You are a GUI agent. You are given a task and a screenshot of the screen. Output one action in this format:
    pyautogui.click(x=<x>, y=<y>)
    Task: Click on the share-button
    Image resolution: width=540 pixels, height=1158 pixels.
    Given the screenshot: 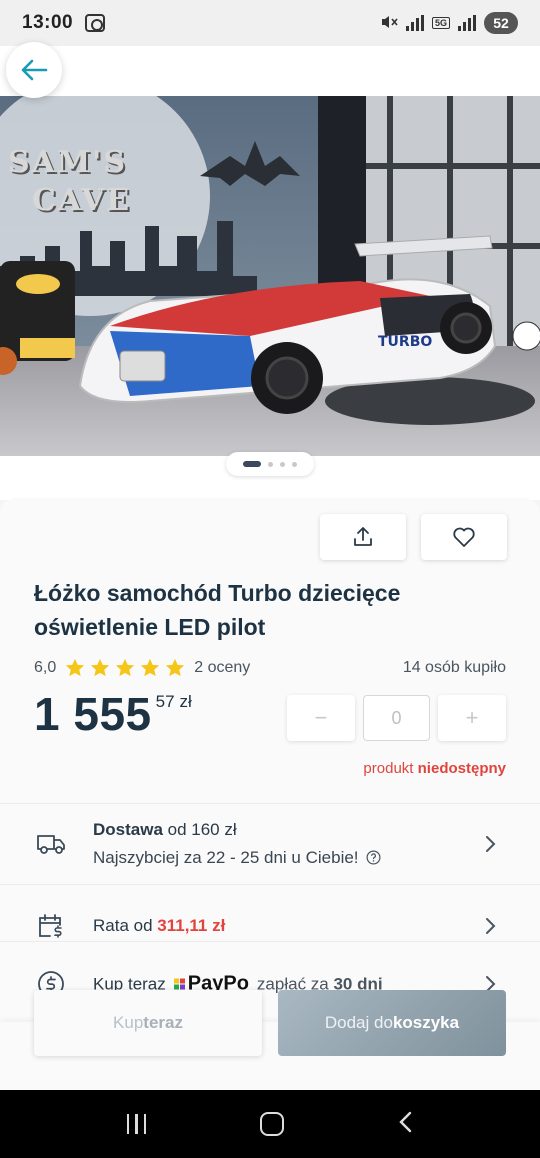 What is the action you would take?
    pyautogui.click(x=363, y=537)
    